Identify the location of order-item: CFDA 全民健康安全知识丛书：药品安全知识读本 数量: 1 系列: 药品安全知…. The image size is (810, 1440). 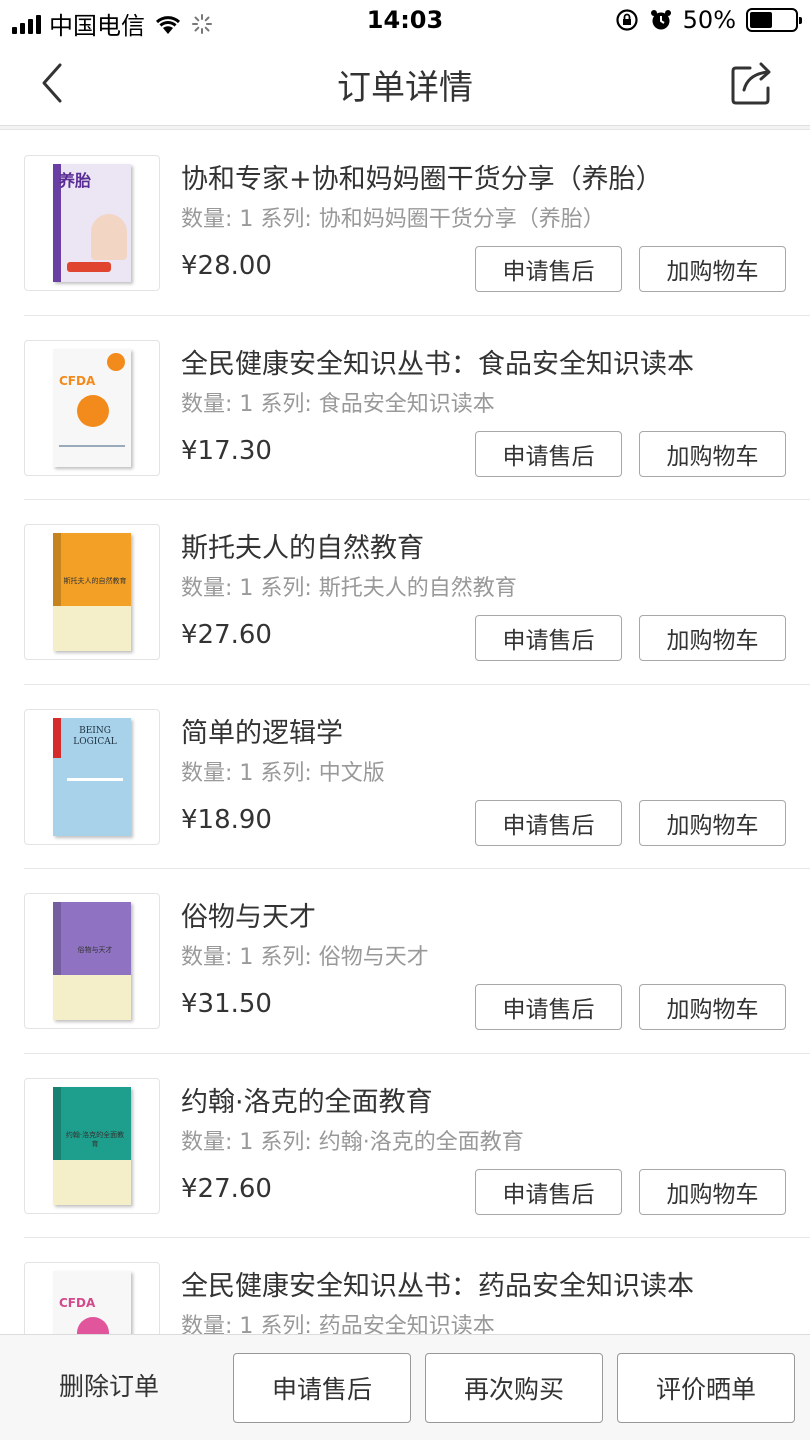
(405, 1286).